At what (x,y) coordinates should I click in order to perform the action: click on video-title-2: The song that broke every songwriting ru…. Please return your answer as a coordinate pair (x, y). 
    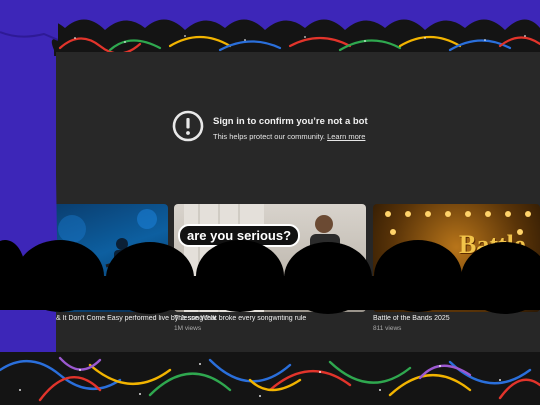
    Looking at the image, I should click on (270, 318).